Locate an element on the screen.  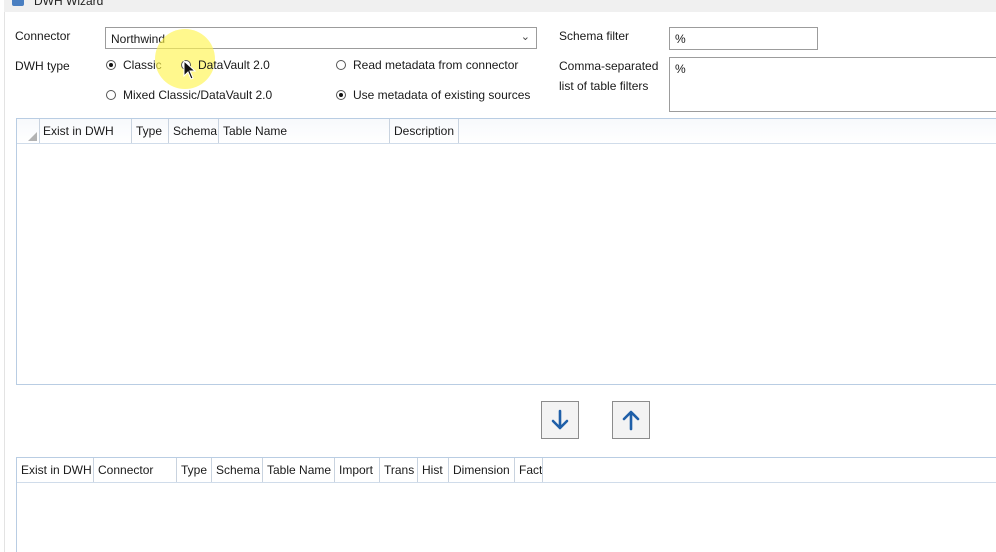
mouse-cursor-icon is located at coordinates (190, 70).